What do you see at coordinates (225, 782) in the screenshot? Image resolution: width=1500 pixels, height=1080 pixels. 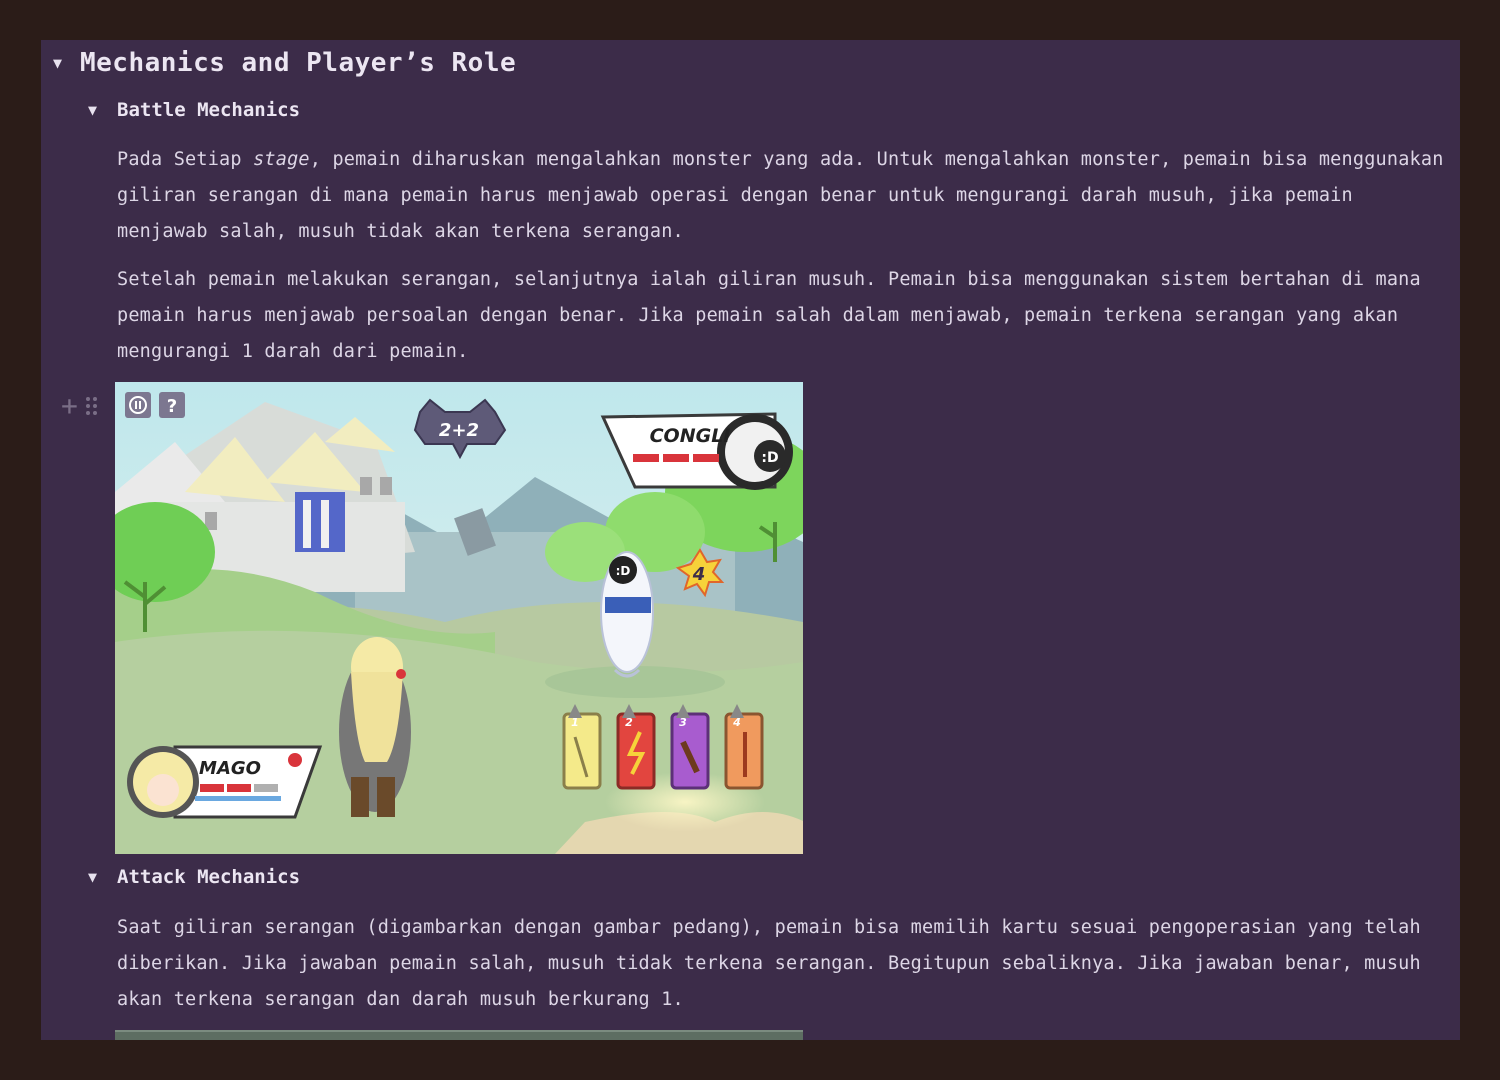 I see `player-hud: MAGO` at bounding box center [225, 782].